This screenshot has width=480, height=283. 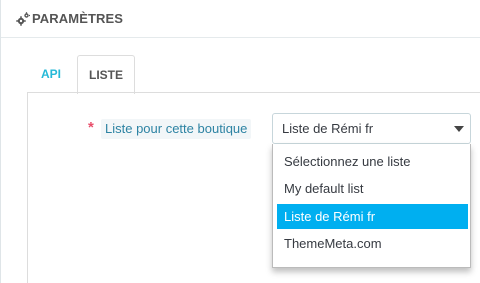 I want to click on option-liste-remi: Liste de Rémi fr, so click(x=372, y=216).